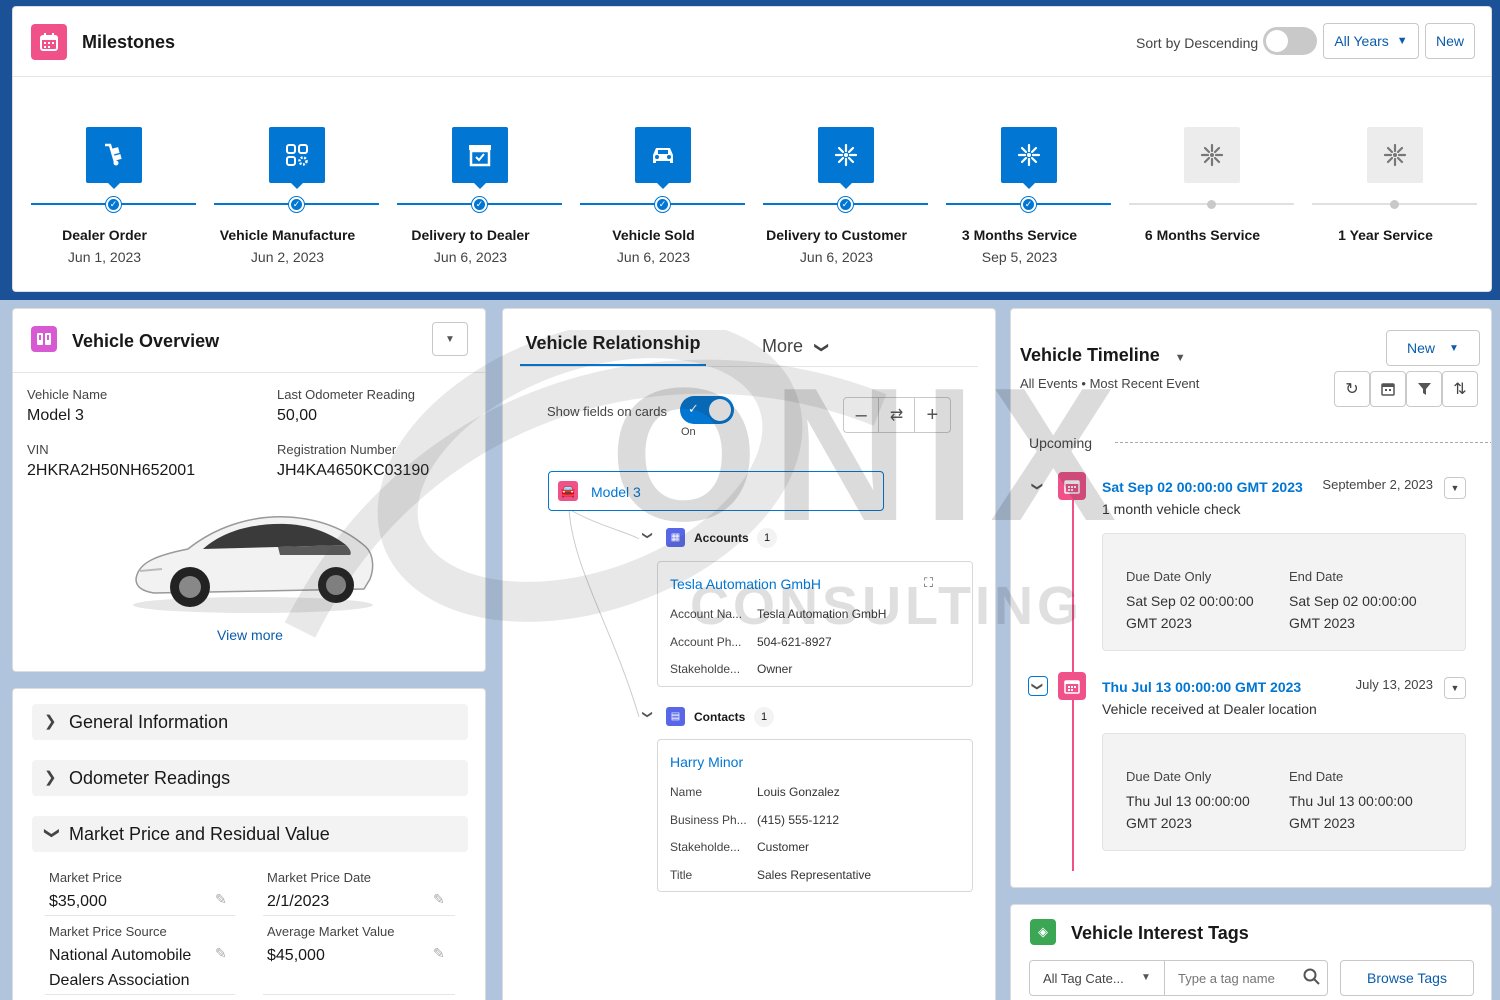  What do you see at coordinates (296, 955) in the screenshot?
I see `average-market-value: $45,000` at bounding box center [296, 955].